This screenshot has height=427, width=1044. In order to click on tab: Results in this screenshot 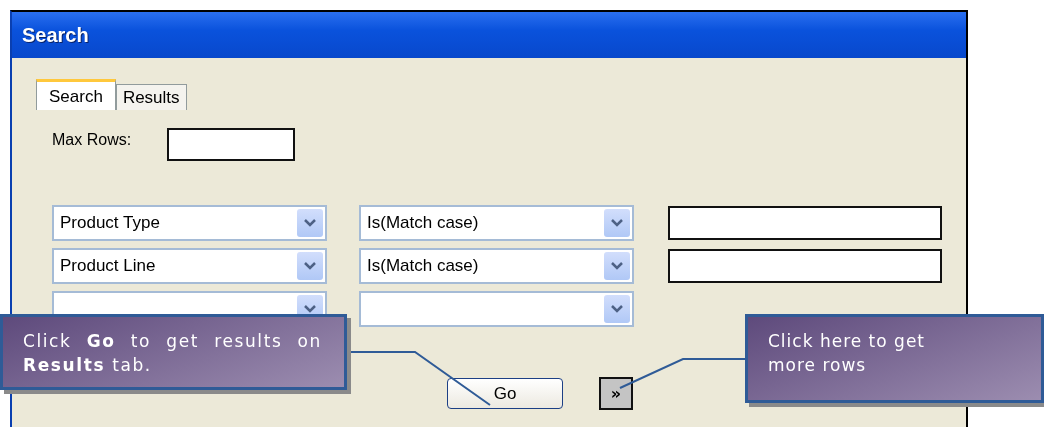, I will do `click(151, 97)`.